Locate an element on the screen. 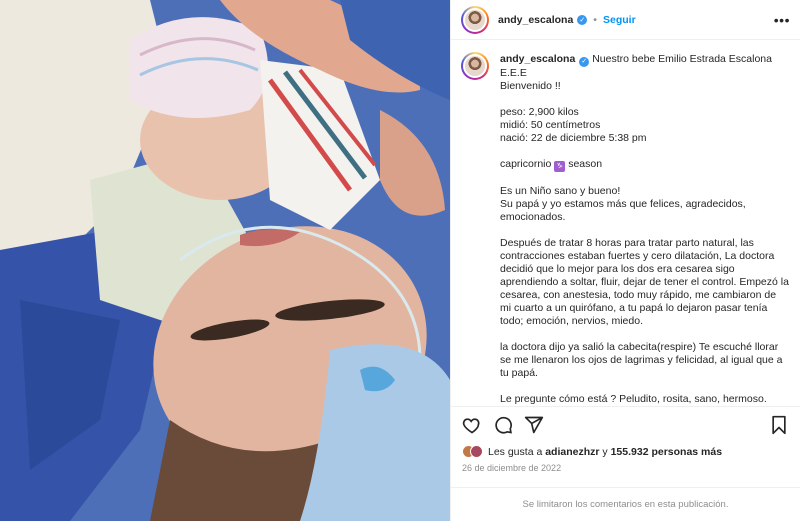  likes-count: 155.932 personas más is located at coordinates (667, 452).